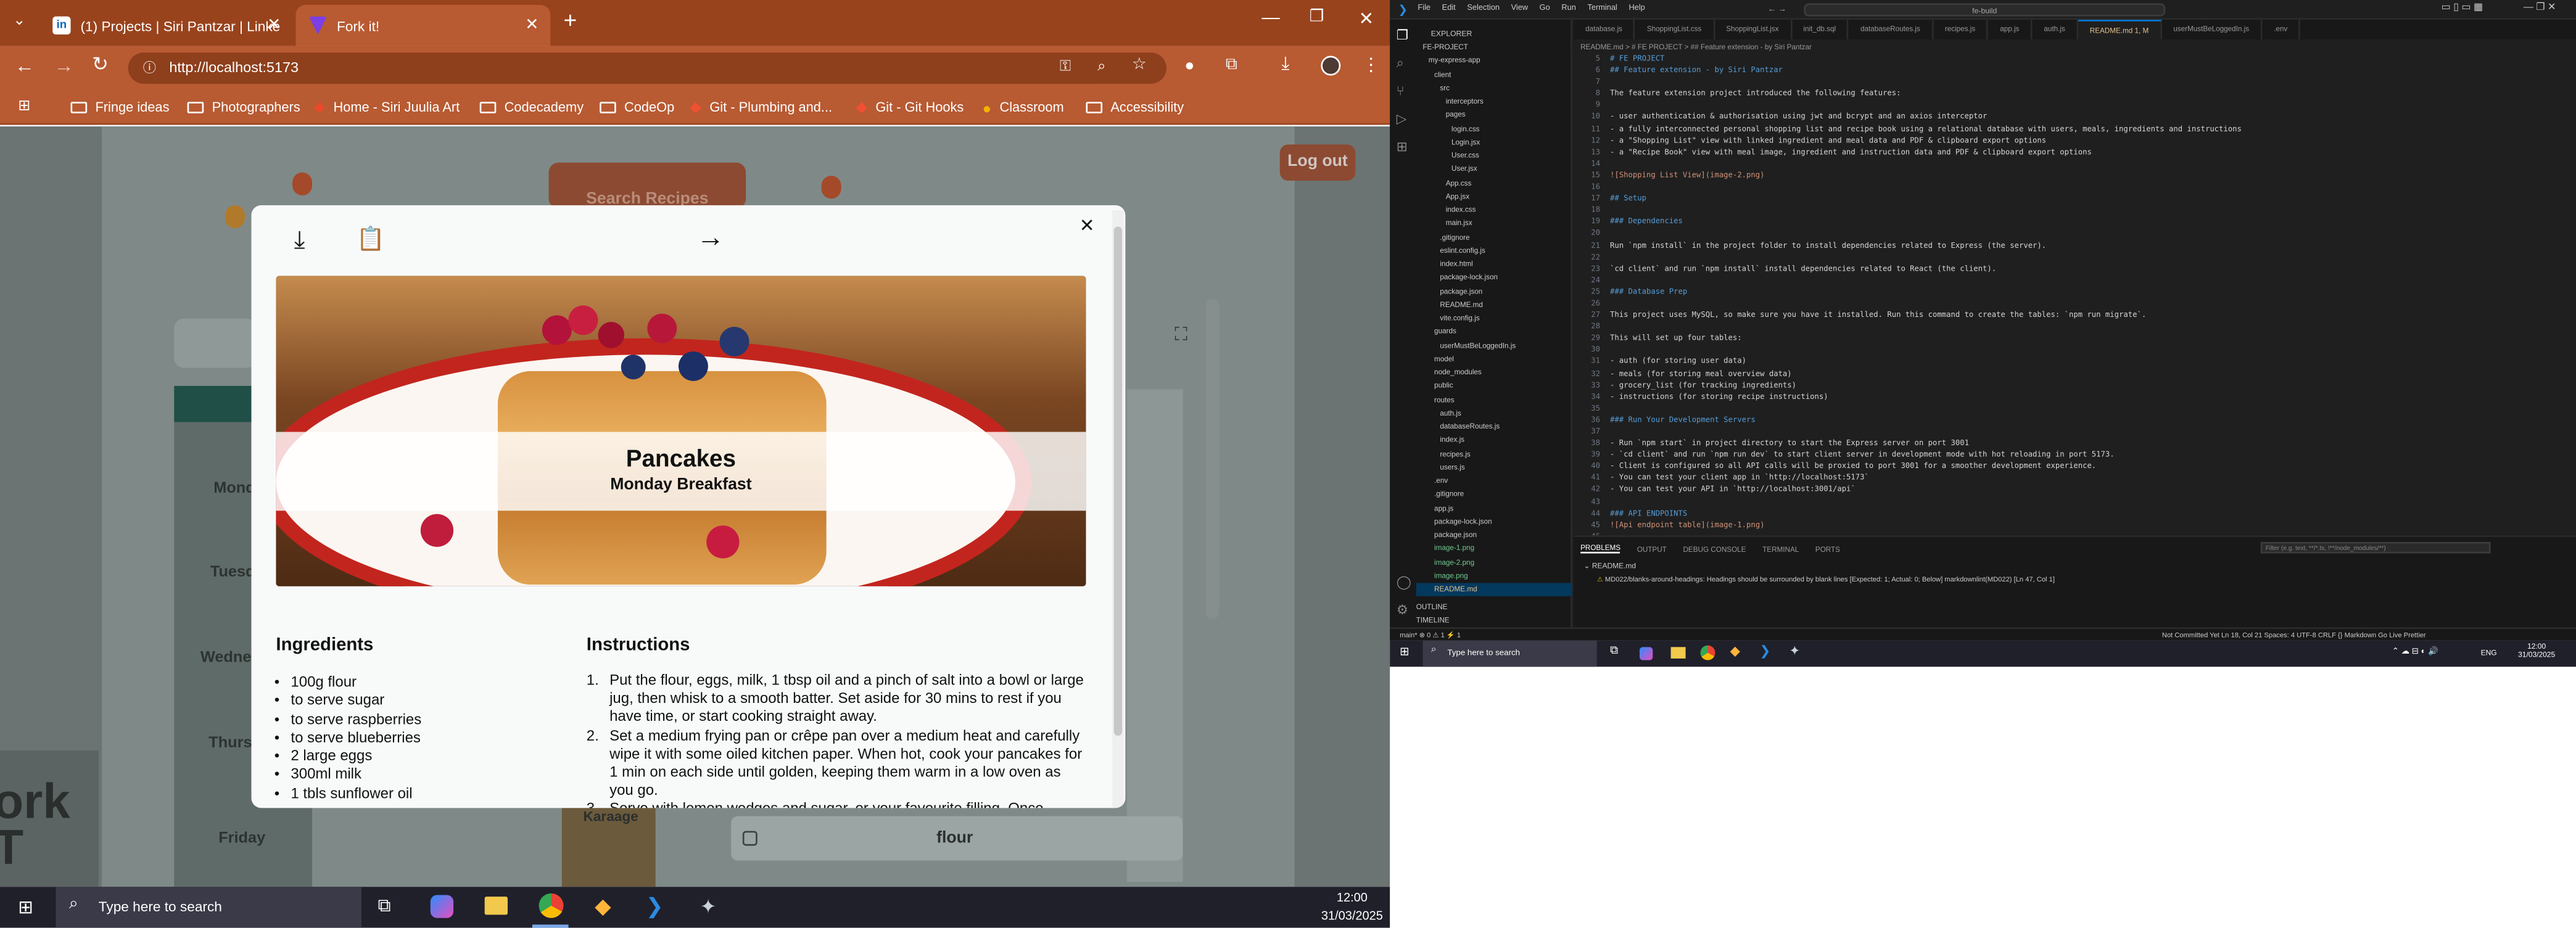 The image size is (2576, 928). What do you see at coordinates (423, 25) in the screenshot?
I see `tab-fork-it: Fork it! ✕` at bounding box center [423, 25].